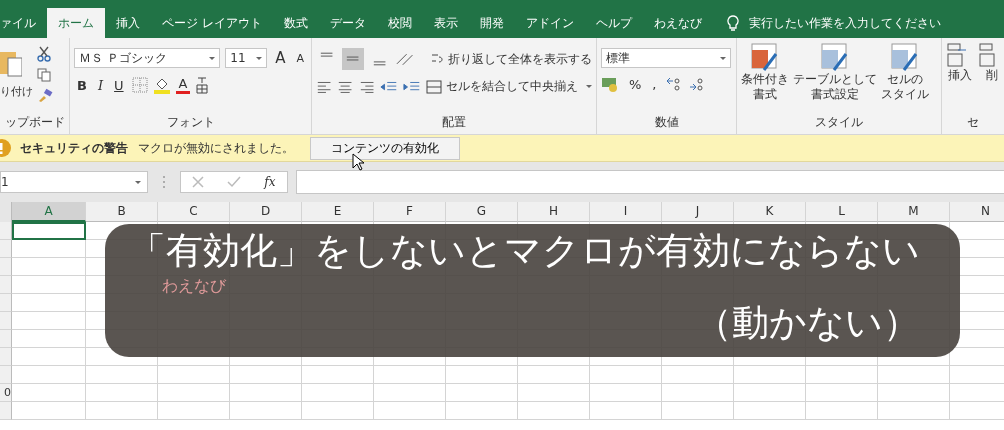 This screenshot has width=1004, height=430. What do you see at coordinates (246, 58) in the screenshot?
I see `font-size-dropdown: 11` at bounding box center [246, 58].